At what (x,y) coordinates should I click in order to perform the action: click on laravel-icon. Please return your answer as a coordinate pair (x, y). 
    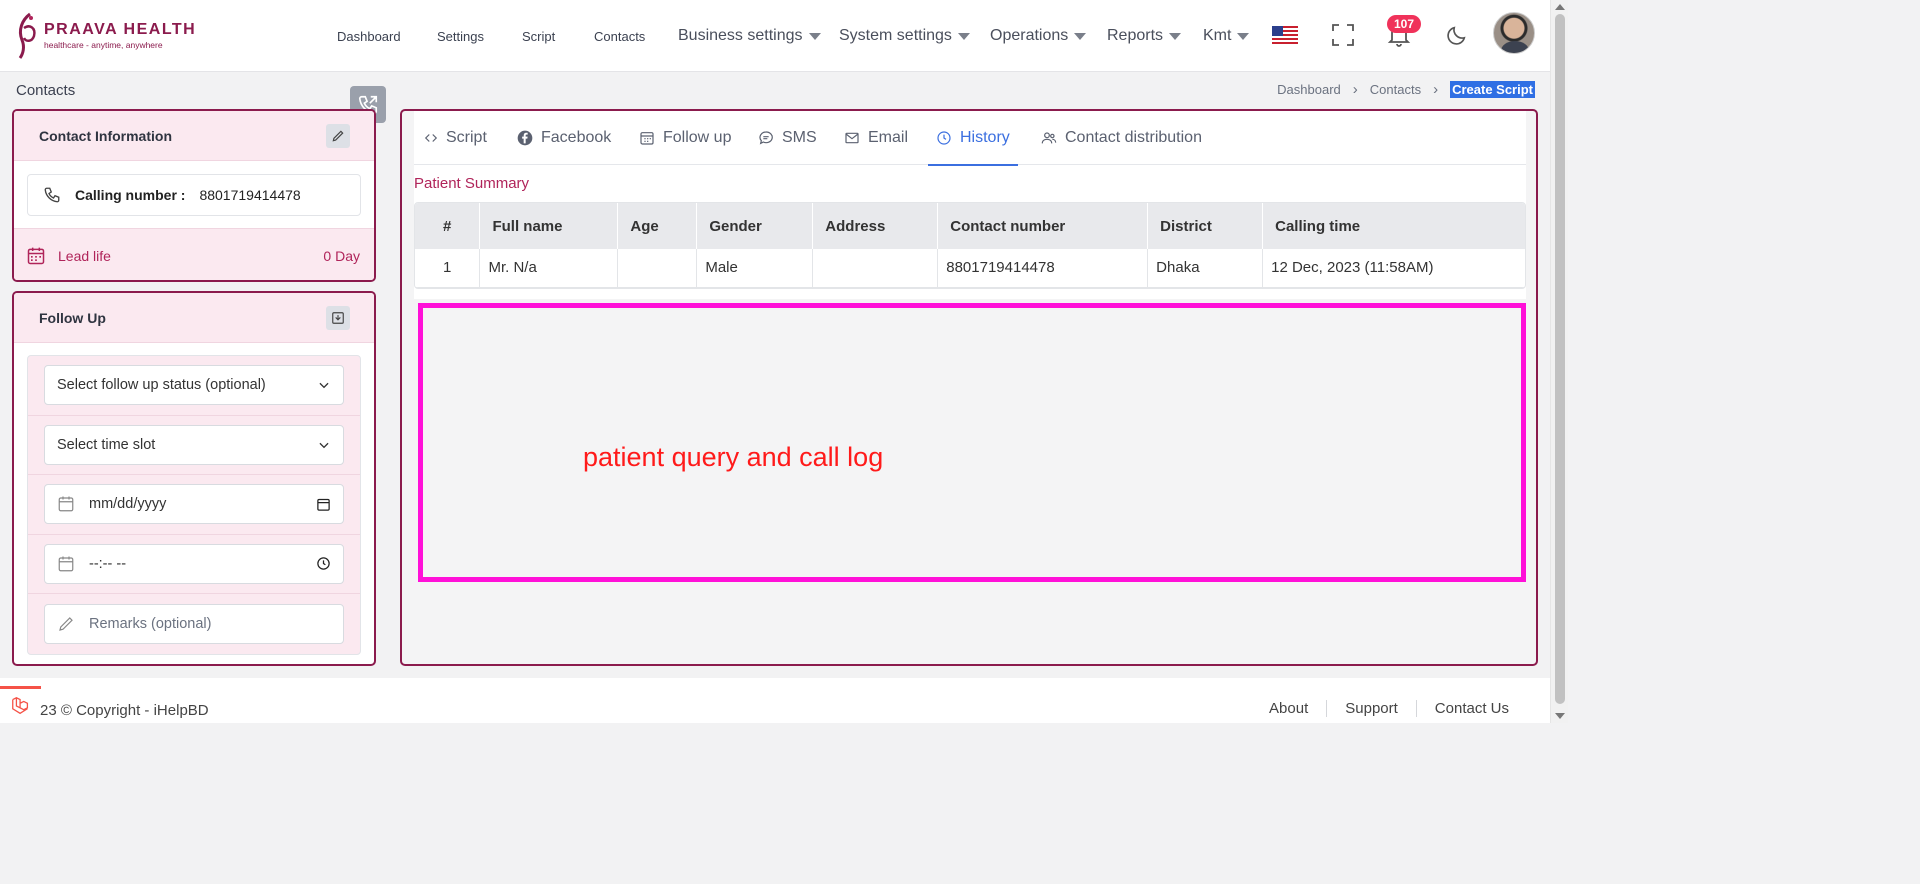
    Looking at the image, I should click on (20, 704).